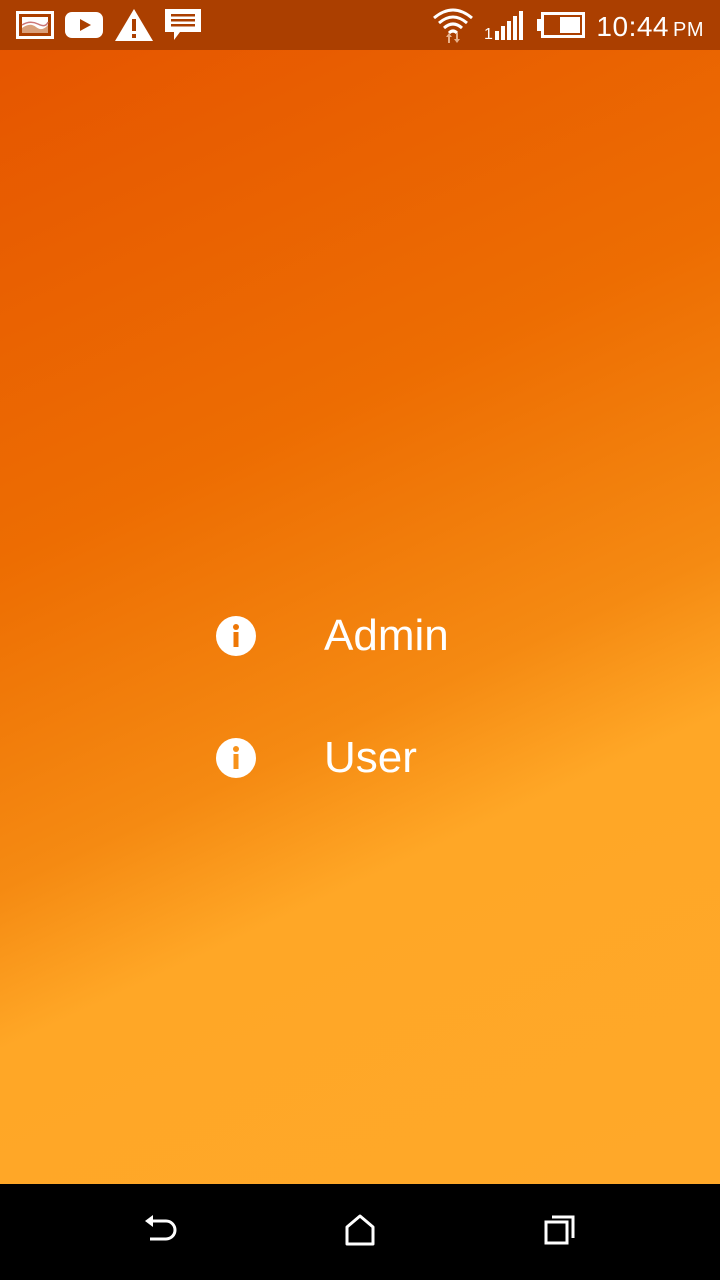  I want to click on status-bar: 1 10:44 PM, so click(360, 25).